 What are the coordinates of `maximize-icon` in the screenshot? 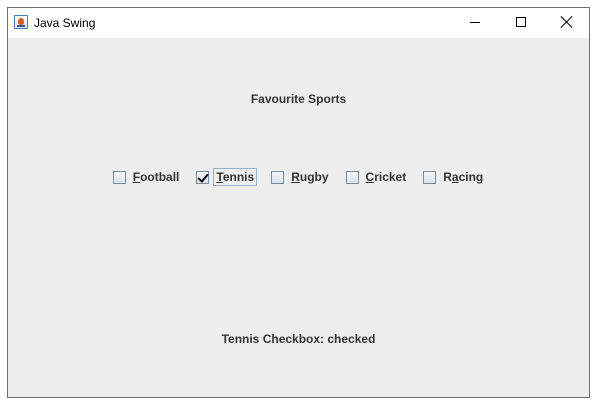 It's located at (521, 22).